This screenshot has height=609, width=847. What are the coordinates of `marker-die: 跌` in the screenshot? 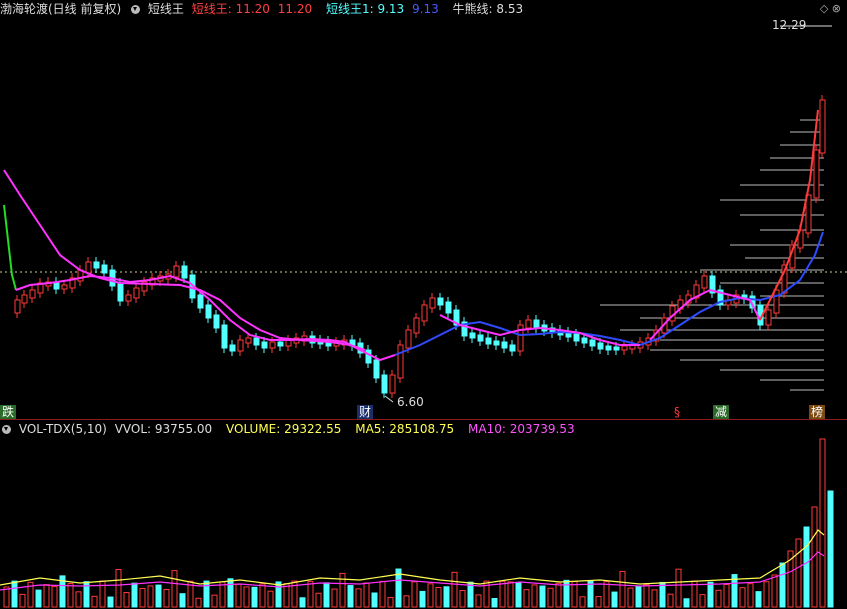 It's located at (8, 412).